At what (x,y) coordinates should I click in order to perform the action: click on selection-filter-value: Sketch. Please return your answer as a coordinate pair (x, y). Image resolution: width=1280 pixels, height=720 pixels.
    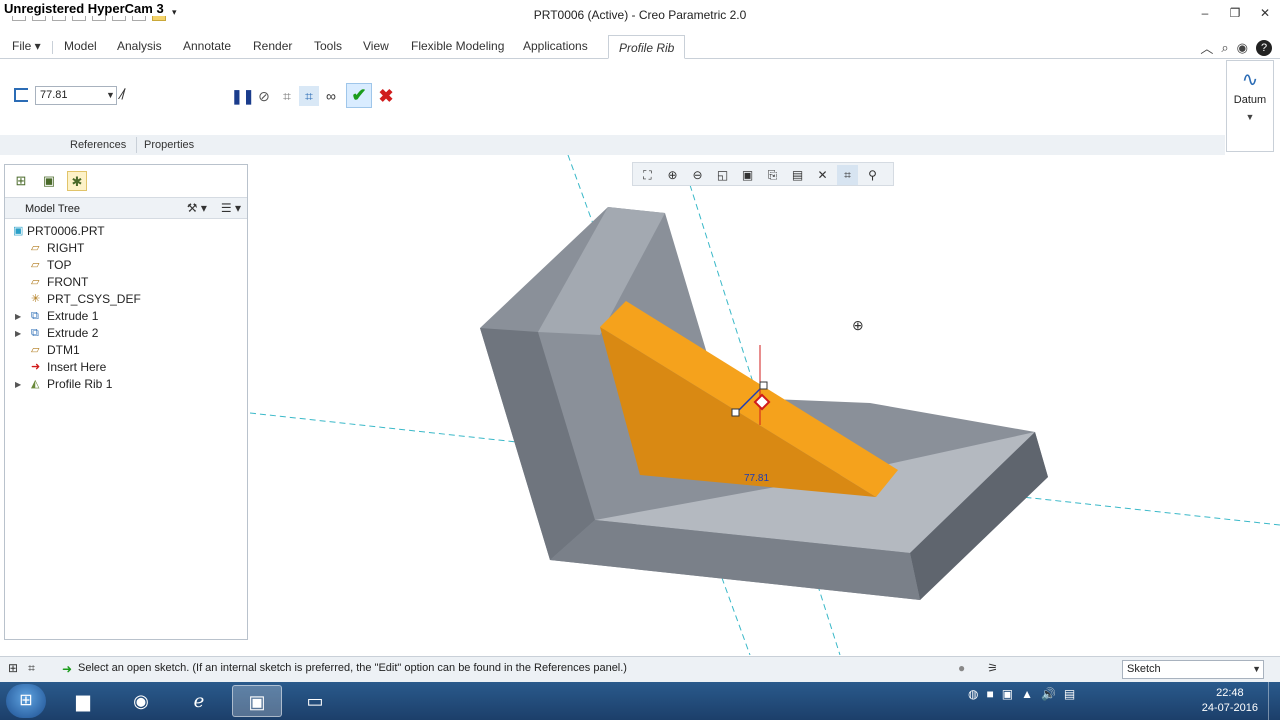
    Looking at the image, I should click on (1144, 669).